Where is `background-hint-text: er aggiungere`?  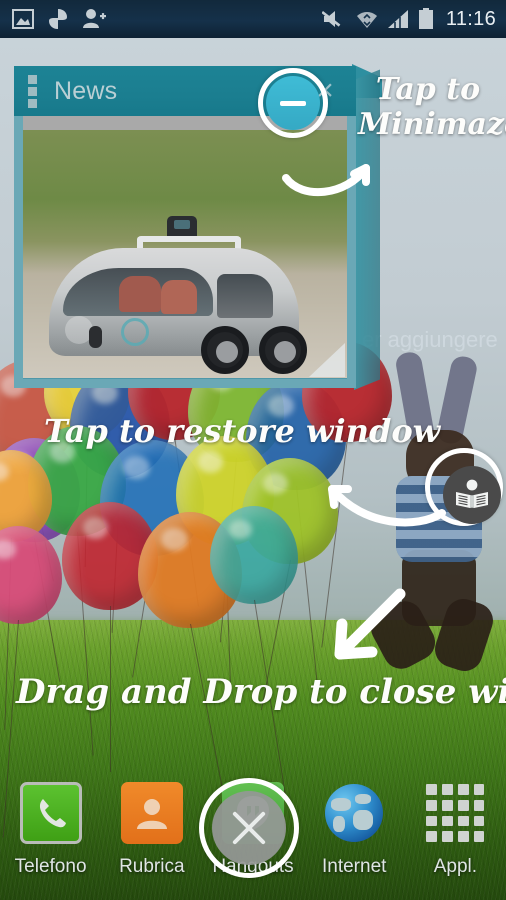
background-hint-text: er aggiungere is located at coordinates (430, 339).